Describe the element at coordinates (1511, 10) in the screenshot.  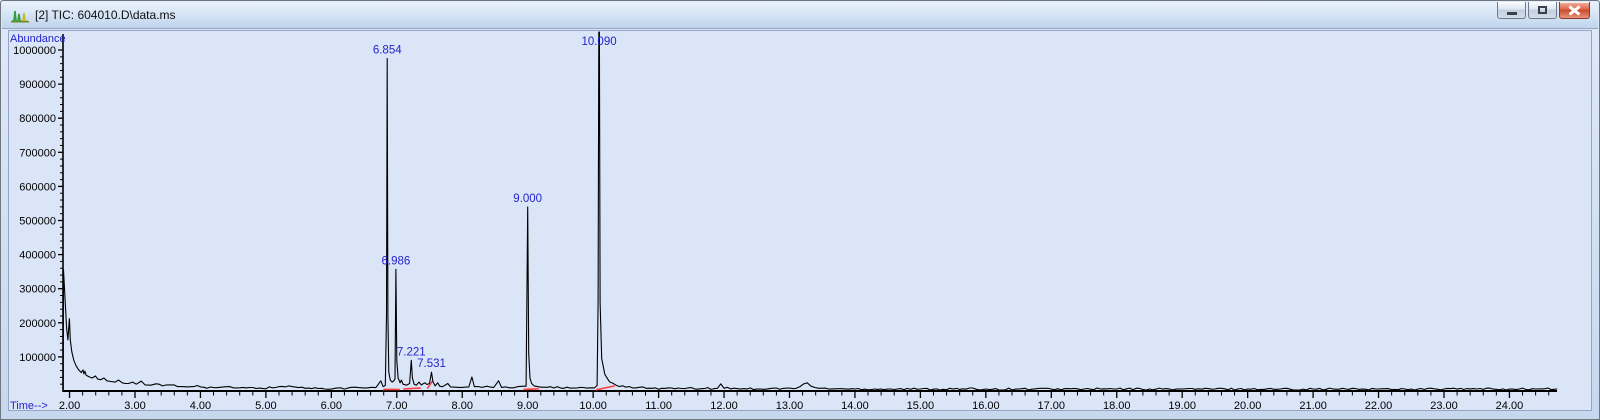
I see `minimize-button` at that location.